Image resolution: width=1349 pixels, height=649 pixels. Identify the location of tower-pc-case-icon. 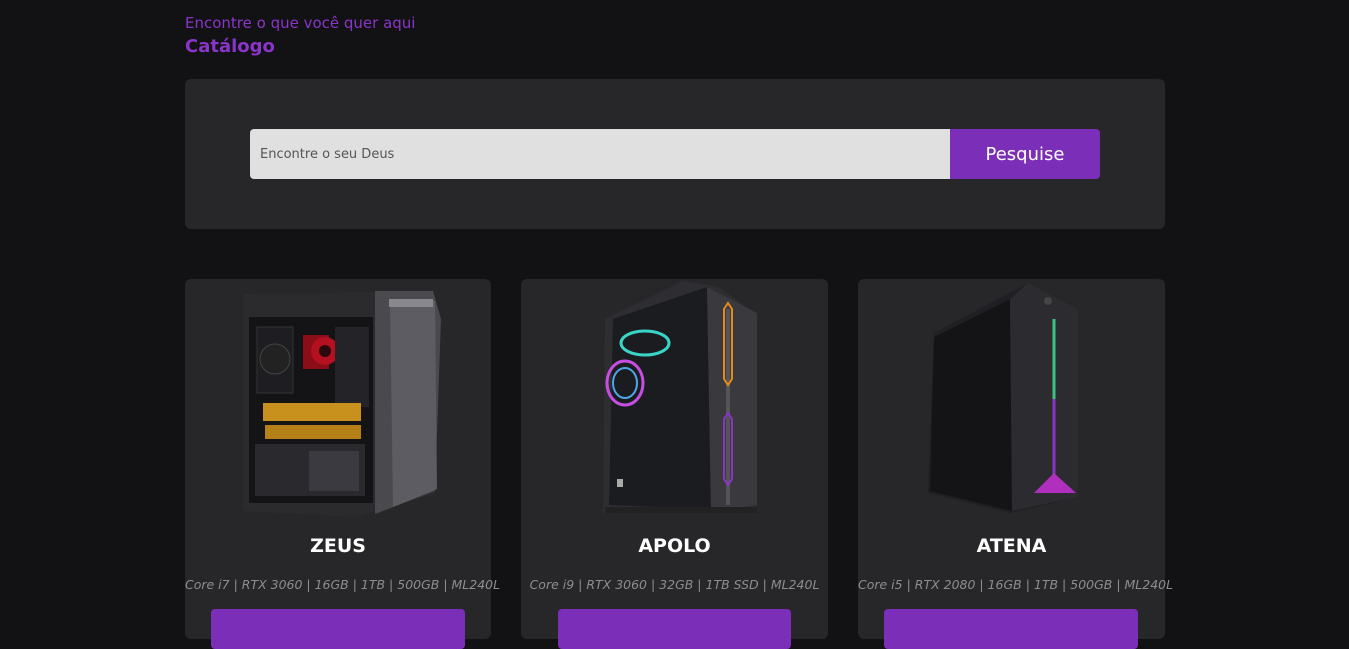
(1011, 401).